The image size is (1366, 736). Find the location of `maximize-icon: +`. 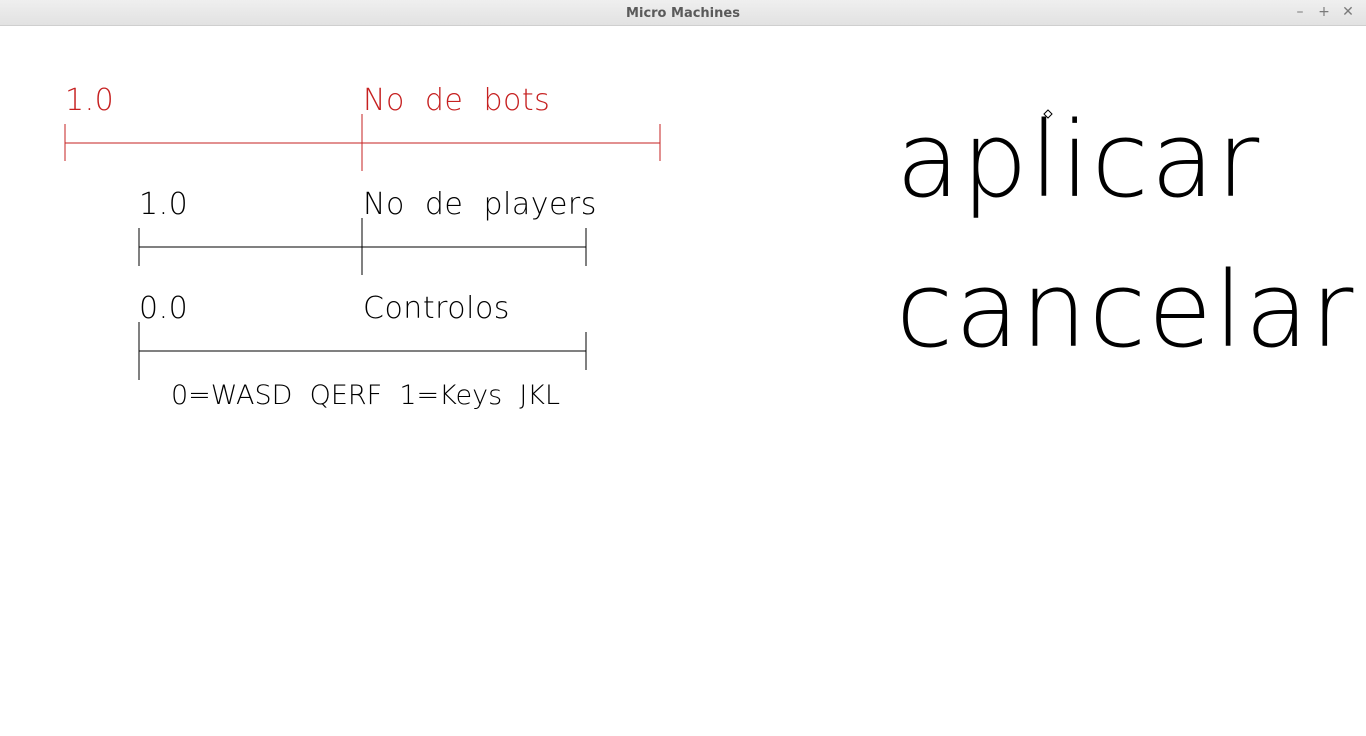

maximize-icon: + is located at coordinates (1324, 12).